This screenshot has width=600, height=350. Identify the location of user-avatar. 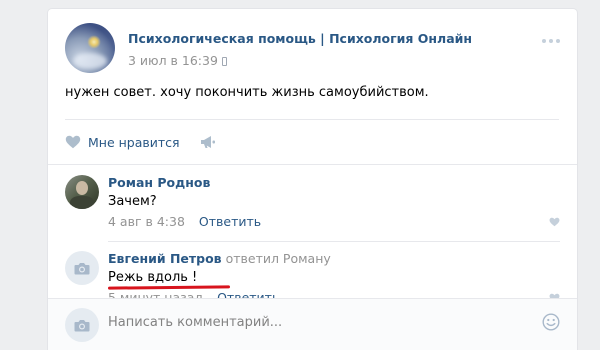
(82, 325).